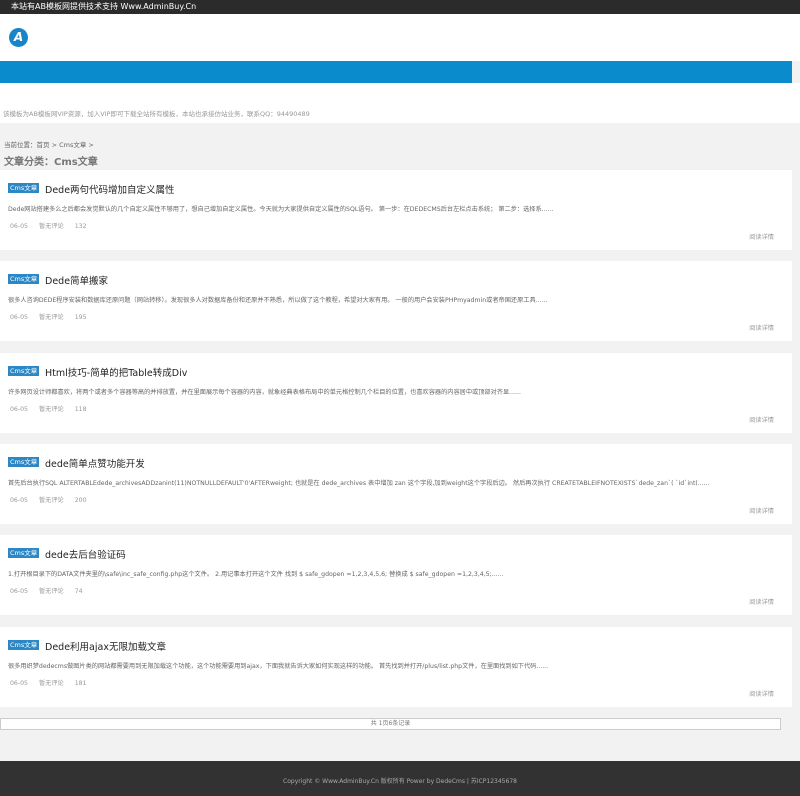 This screenshot has width=800, height=796. What do you see at coordinates (104, 6) in the screenshot?
I see `top-bar-text: 本站有AB模板网提供技术支持 Www.AdminBuy.Cn` at bounding box center [104, 6].